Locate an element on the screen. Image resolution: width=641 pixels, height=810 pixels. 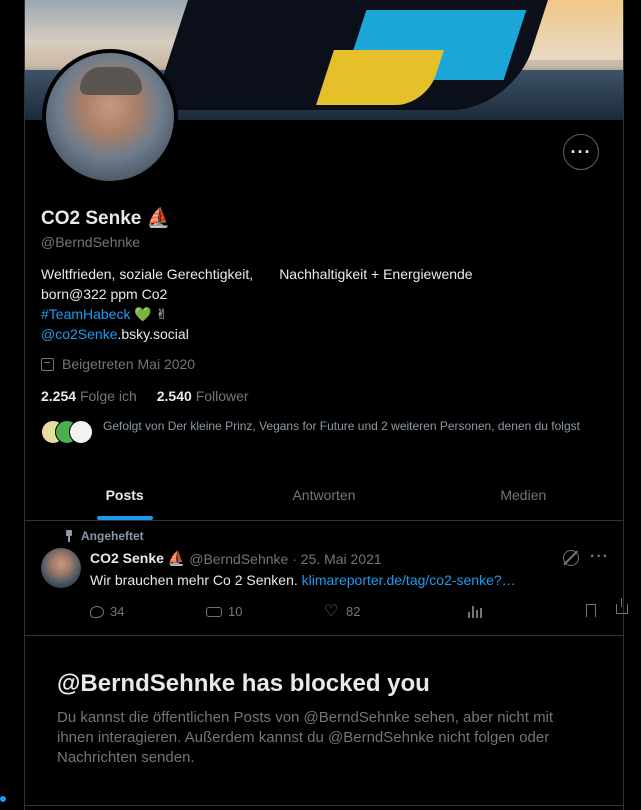
tweet-meta: @BerndSehnke · 25. Mai 2021 is located at coordinates (285, 559).